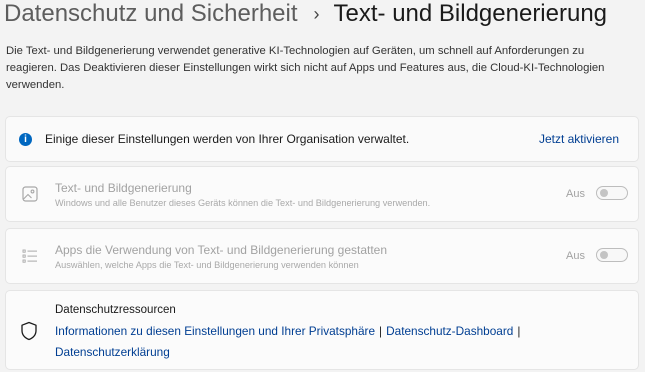 The image size is (645, 372). What do you see at coordinates (123, 188) in the screenshot?
I see `setting-title: Text- und Bildgenerierung` at bounding box center [123, 188].